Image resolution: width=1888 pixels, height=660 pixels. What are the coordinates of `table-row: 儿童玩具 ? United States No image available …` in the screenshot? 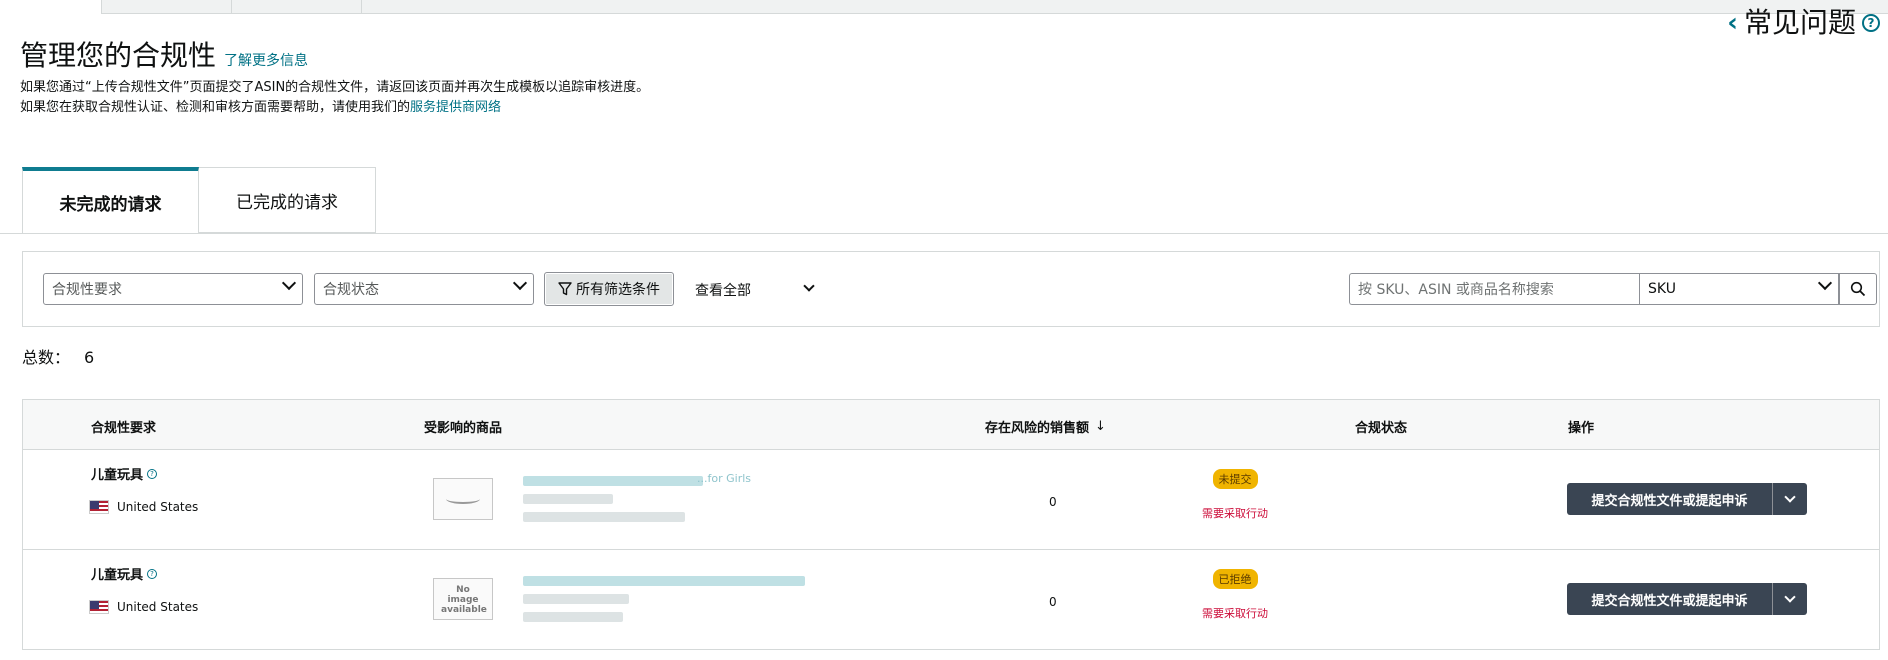 It's located at (951, 600).